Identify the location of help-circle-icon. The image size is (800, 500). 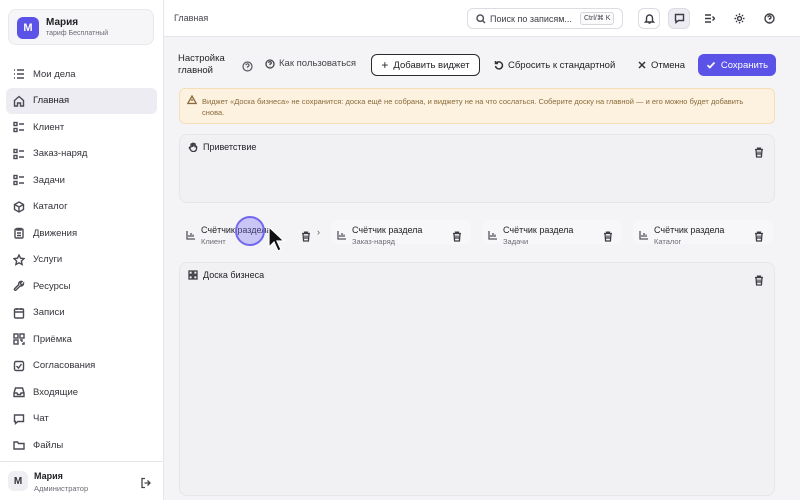
(247, 65).